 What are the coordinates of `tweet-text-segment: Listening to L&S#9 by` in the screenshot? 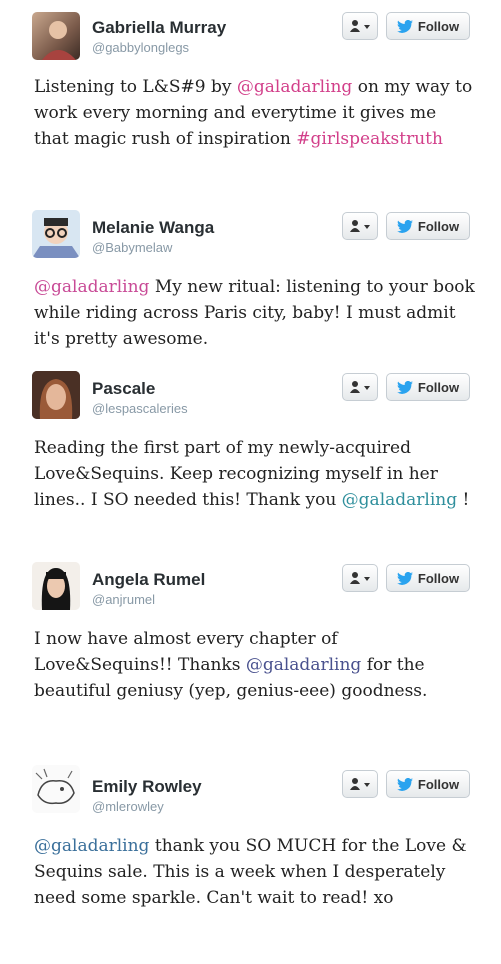 It's located at (135, 87).